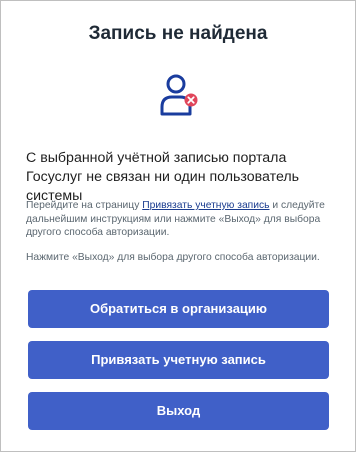  Describe the element at coordinates (178, 309) in the screenshot. I see `contact-organization-button: Обратиться в организацию` at that location.